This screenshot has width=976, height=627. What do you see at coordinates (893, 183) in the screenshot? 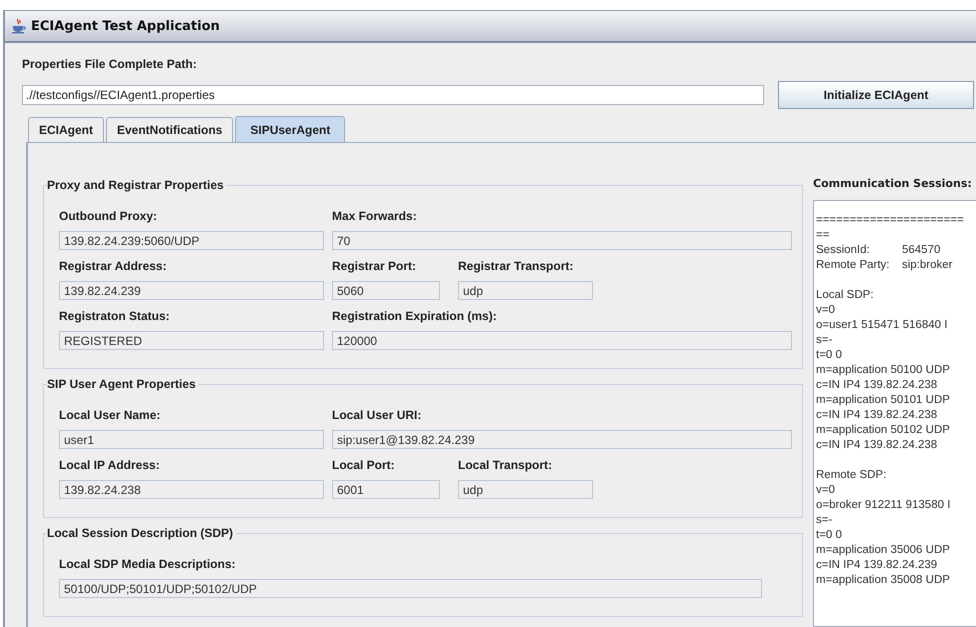
I see `sessions-label: Communication Sessions:` at bounding box center [893, 183].